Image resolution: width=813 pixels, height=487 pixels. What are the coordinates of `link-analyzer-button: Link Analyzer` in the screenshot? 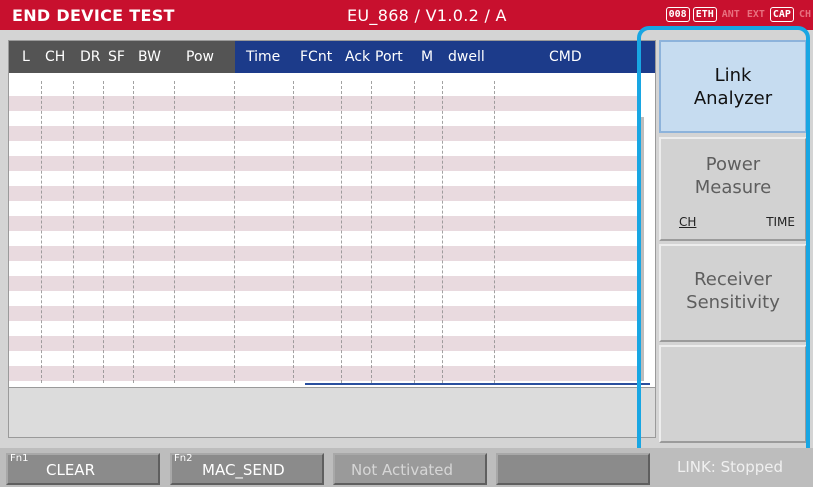 It's located at (733, 86).